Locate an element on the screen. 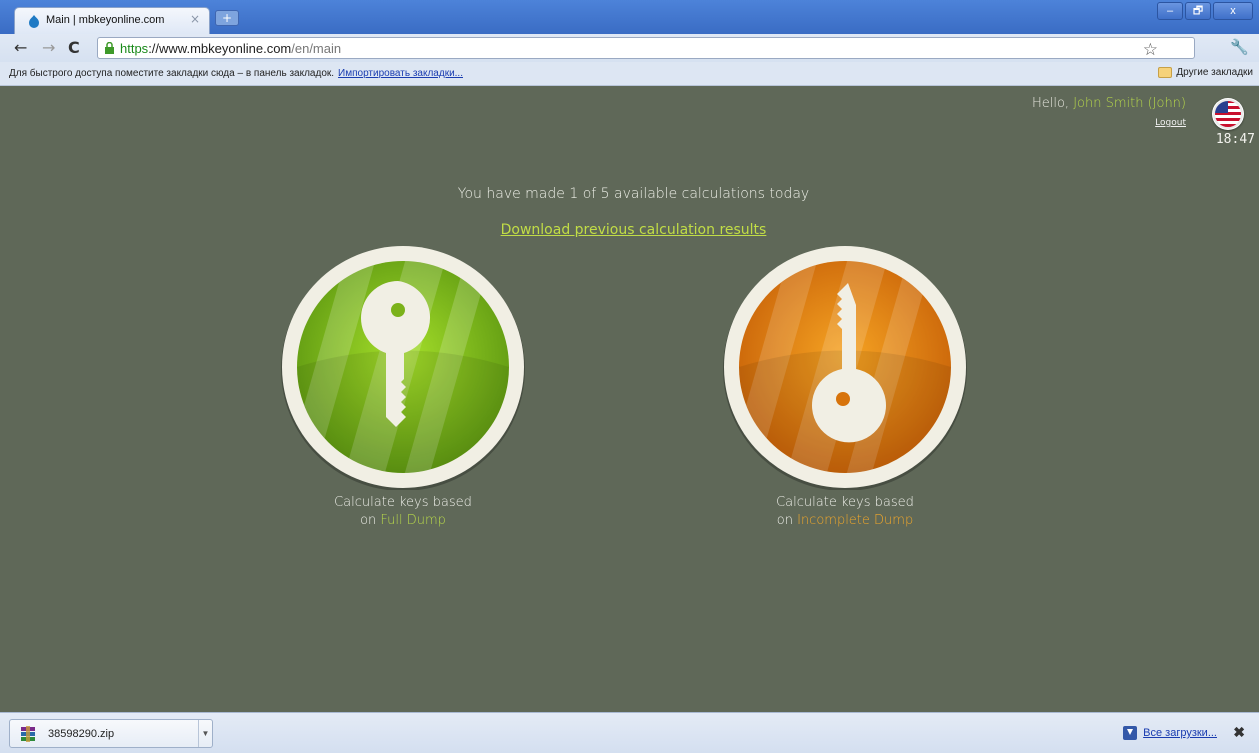  wrench-menu-icon: 🔧 is located at coordinates (1239, 47).